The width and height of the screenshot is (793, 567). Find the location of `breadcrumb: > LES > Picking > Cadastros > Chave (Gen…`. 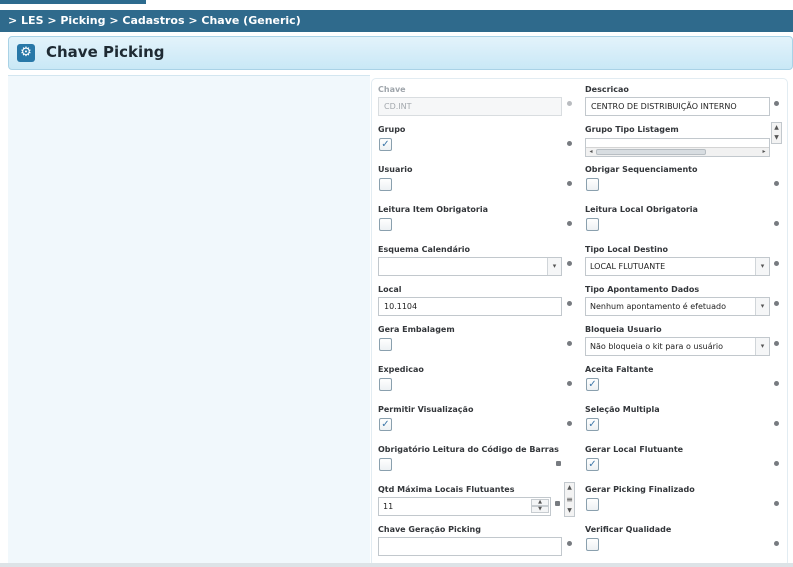

breadcrumb: > LES > Picking > Cadastros > Chave (Gen… is located at coordinates (396, 21).